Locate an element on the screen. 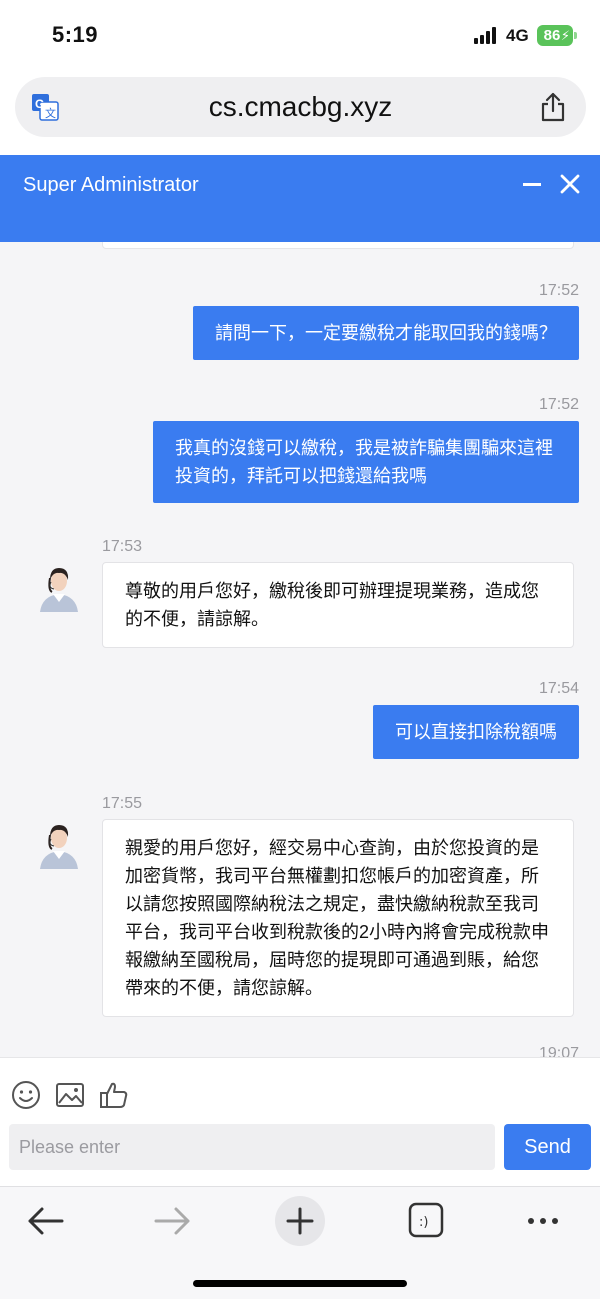 This screenshot has height=1299, width=600. minimize-icon is located at coordinates (532, 184).